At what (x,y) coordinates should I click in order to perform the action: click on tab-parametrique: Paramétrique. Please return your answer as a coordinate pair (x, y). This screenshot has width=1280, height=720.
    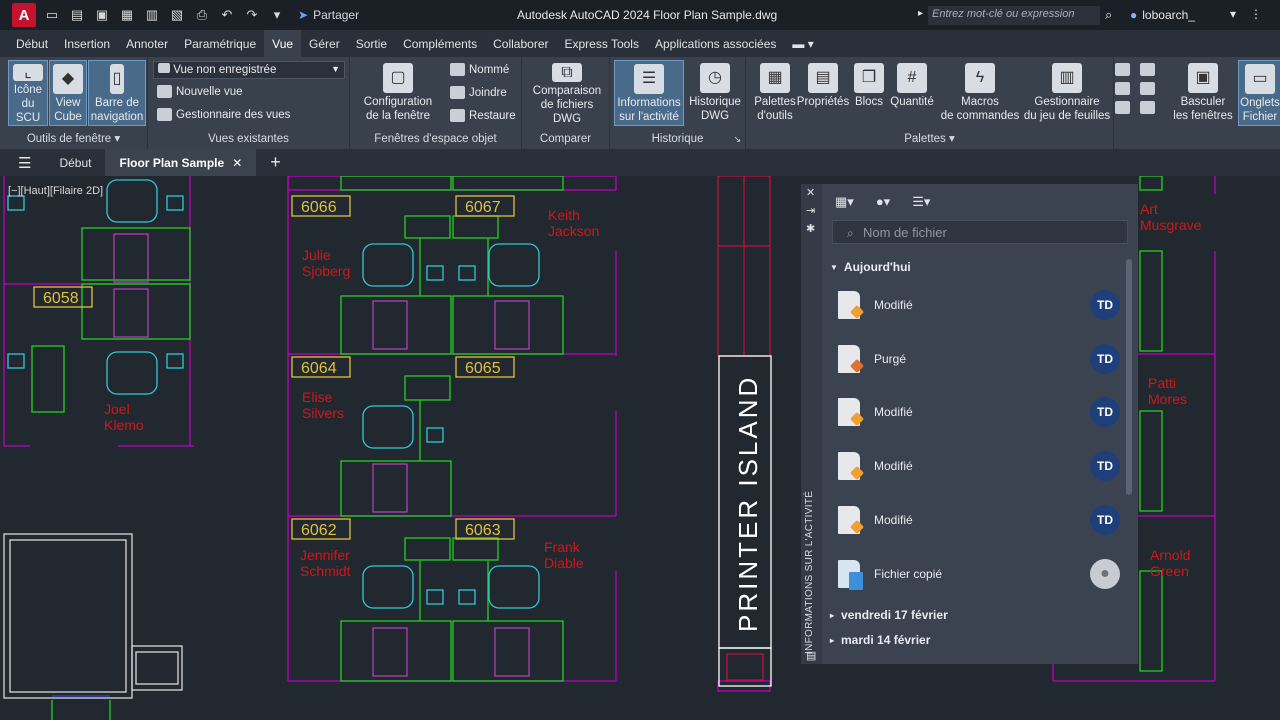
    Looking at the image, I should click on (220, 43).